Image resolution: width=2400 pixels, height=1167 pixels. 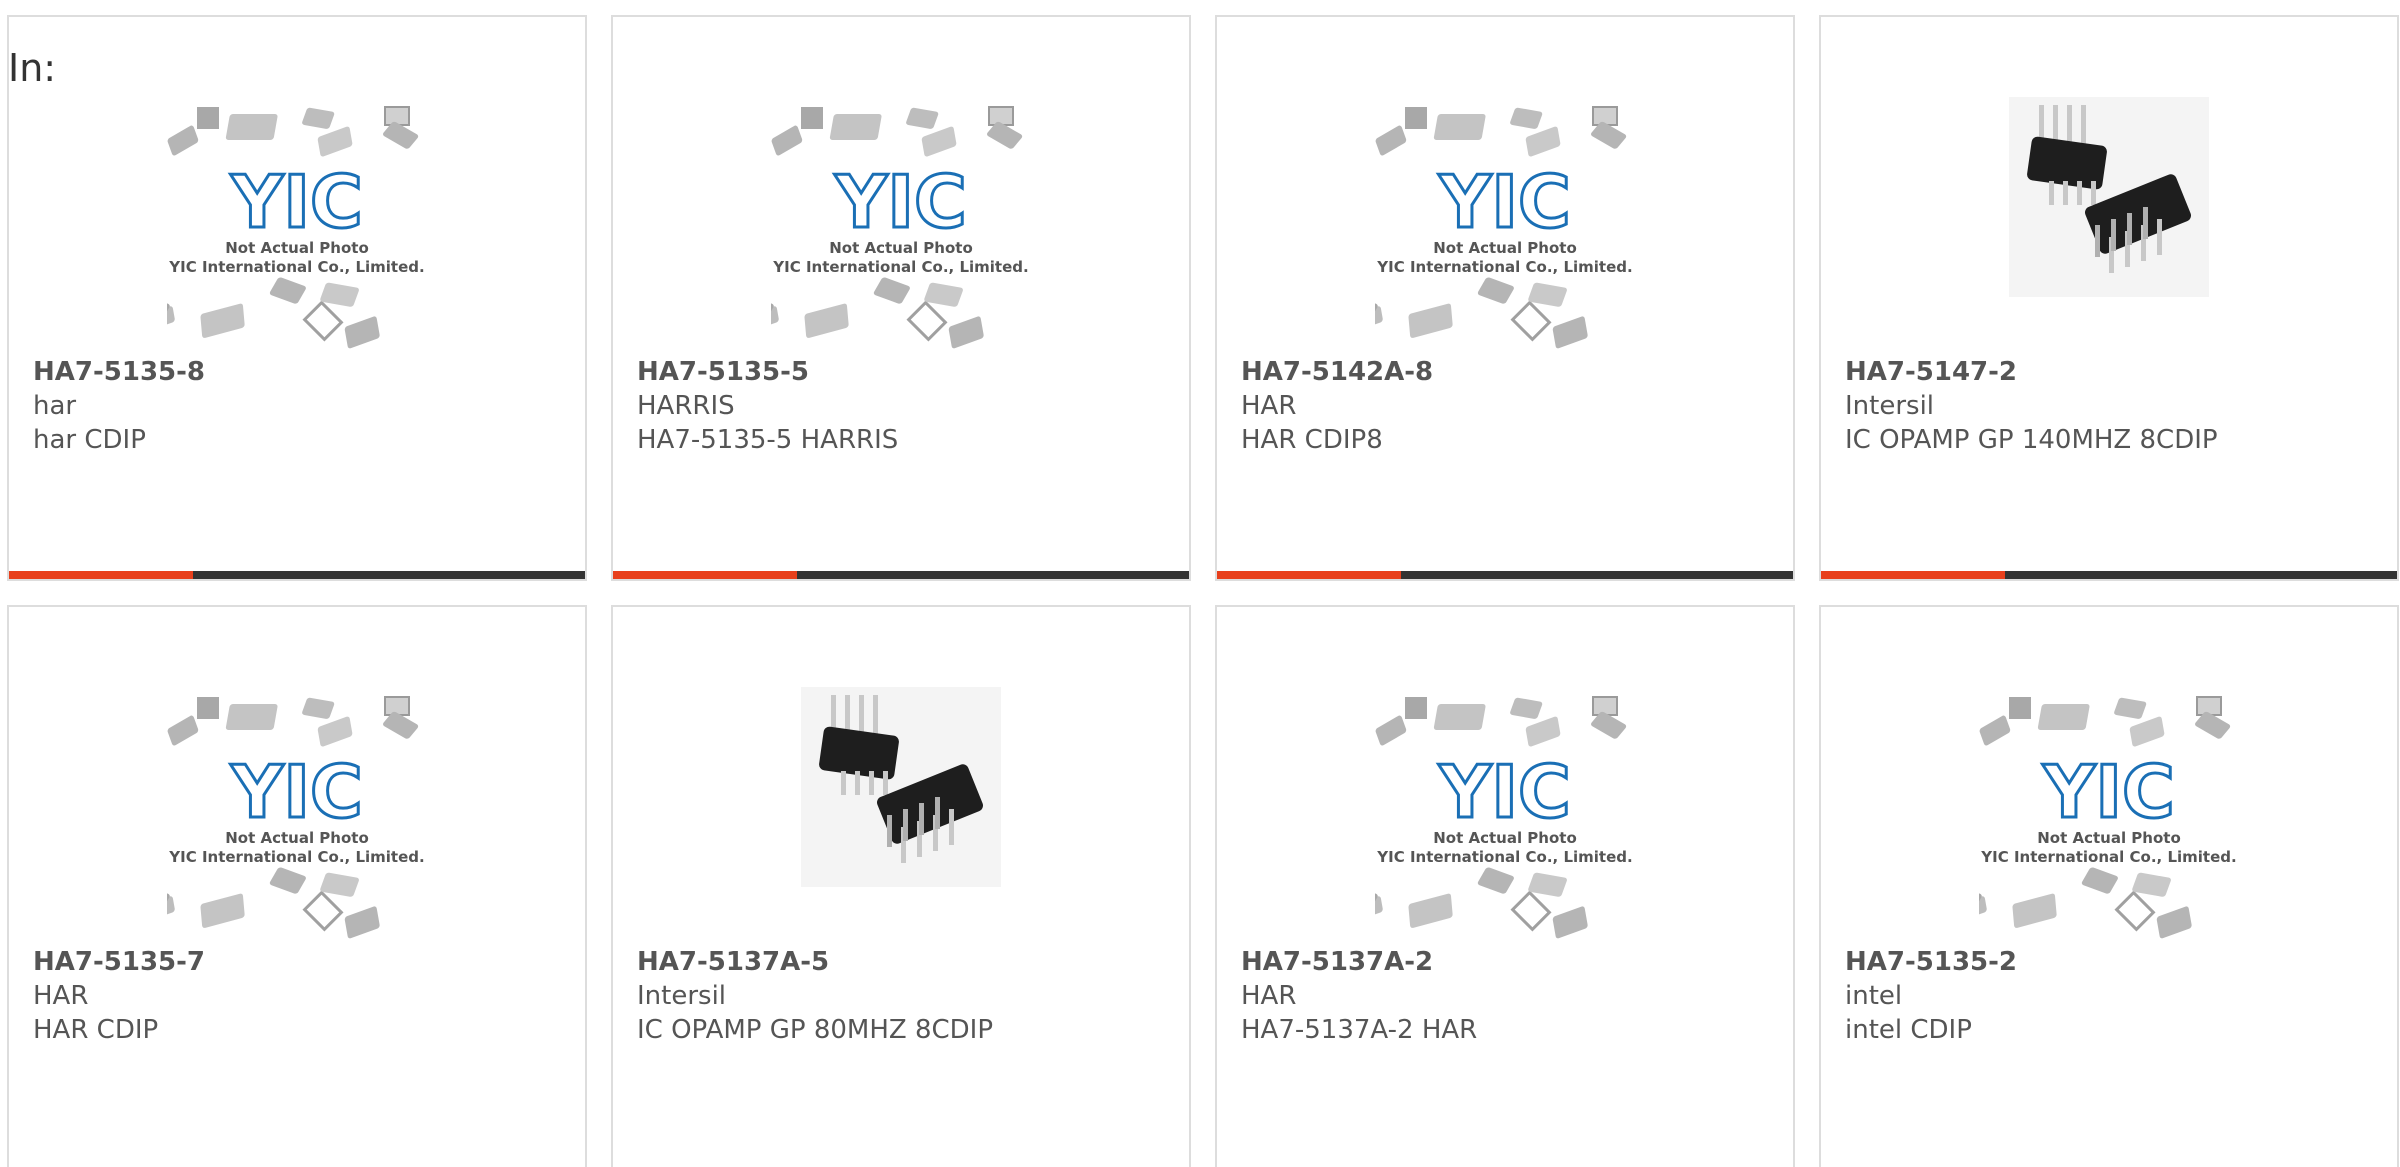 What do you see at coordinates (96, 1030) in the screenshot?
I see `product-description: HAR CDIP` at bounding box center [96, 1030].